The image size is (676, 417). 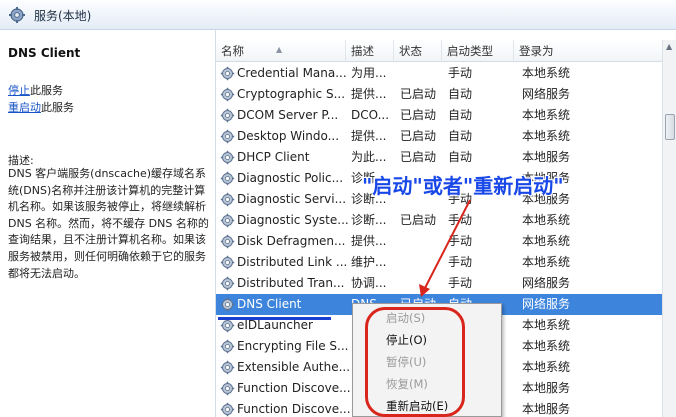 I want to click on scroll-up-icon: ▲, so click(x=669, y=46).